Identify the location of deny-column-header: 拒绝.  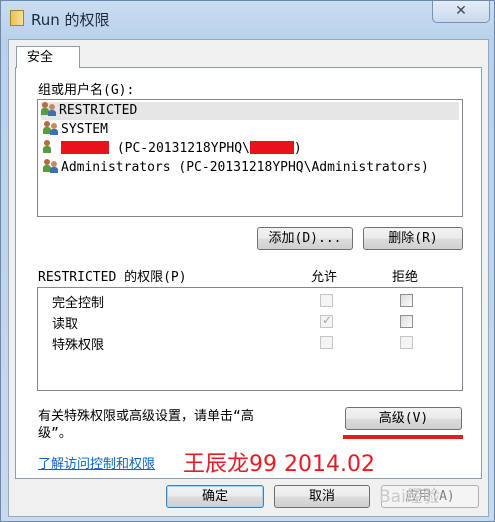
(405, 277).